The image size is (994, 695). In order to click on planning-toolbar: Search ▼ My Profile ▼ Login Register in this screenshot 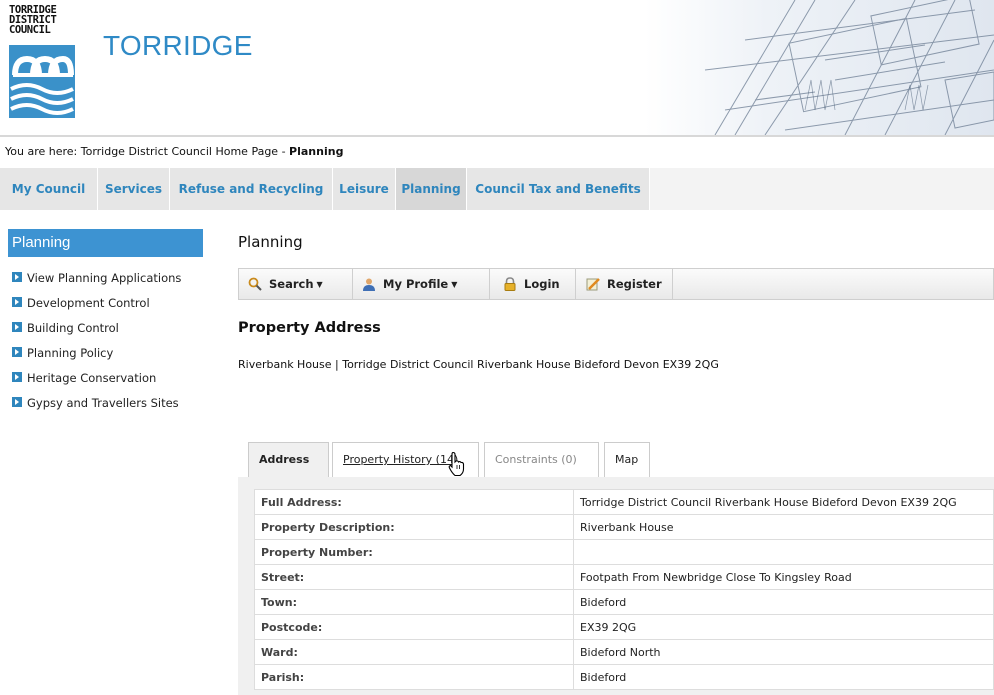, I will do `click(616, 284)`.